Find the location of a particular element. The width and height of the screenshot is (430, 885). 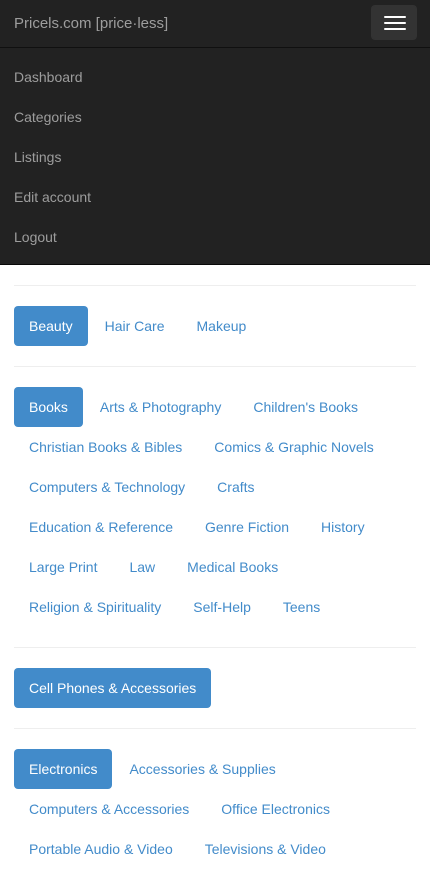

nav-item-edit-account: Edit account is located at coordinates (215, 197).